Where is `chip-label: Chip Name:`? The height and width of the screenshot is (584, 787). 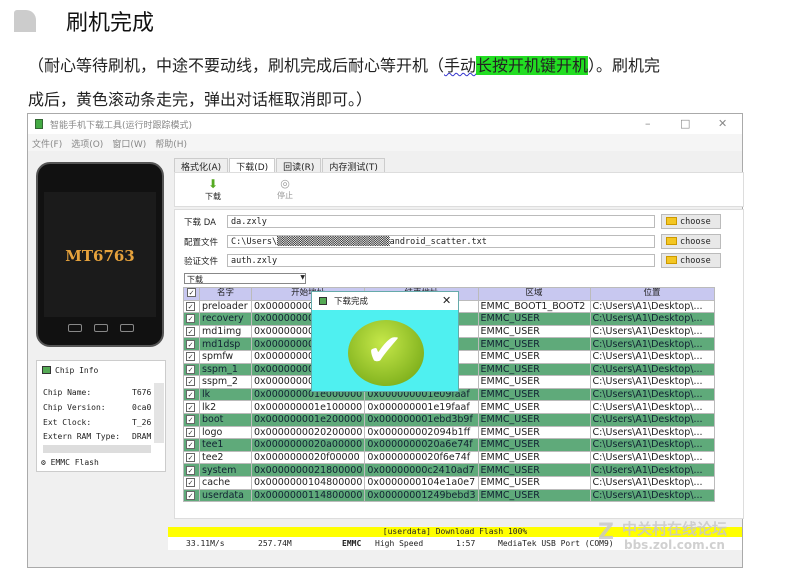 chip-label: Chip Name: is located at coordinates (67, 392).